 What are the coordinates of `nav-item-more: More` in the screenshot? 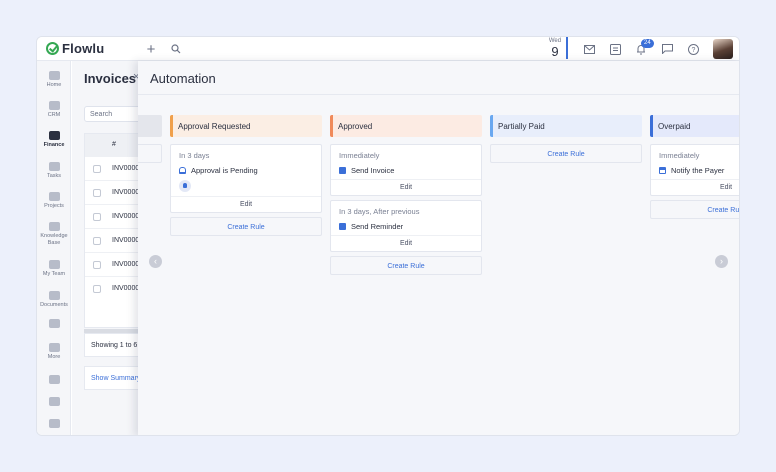 It's located at (54, 352).